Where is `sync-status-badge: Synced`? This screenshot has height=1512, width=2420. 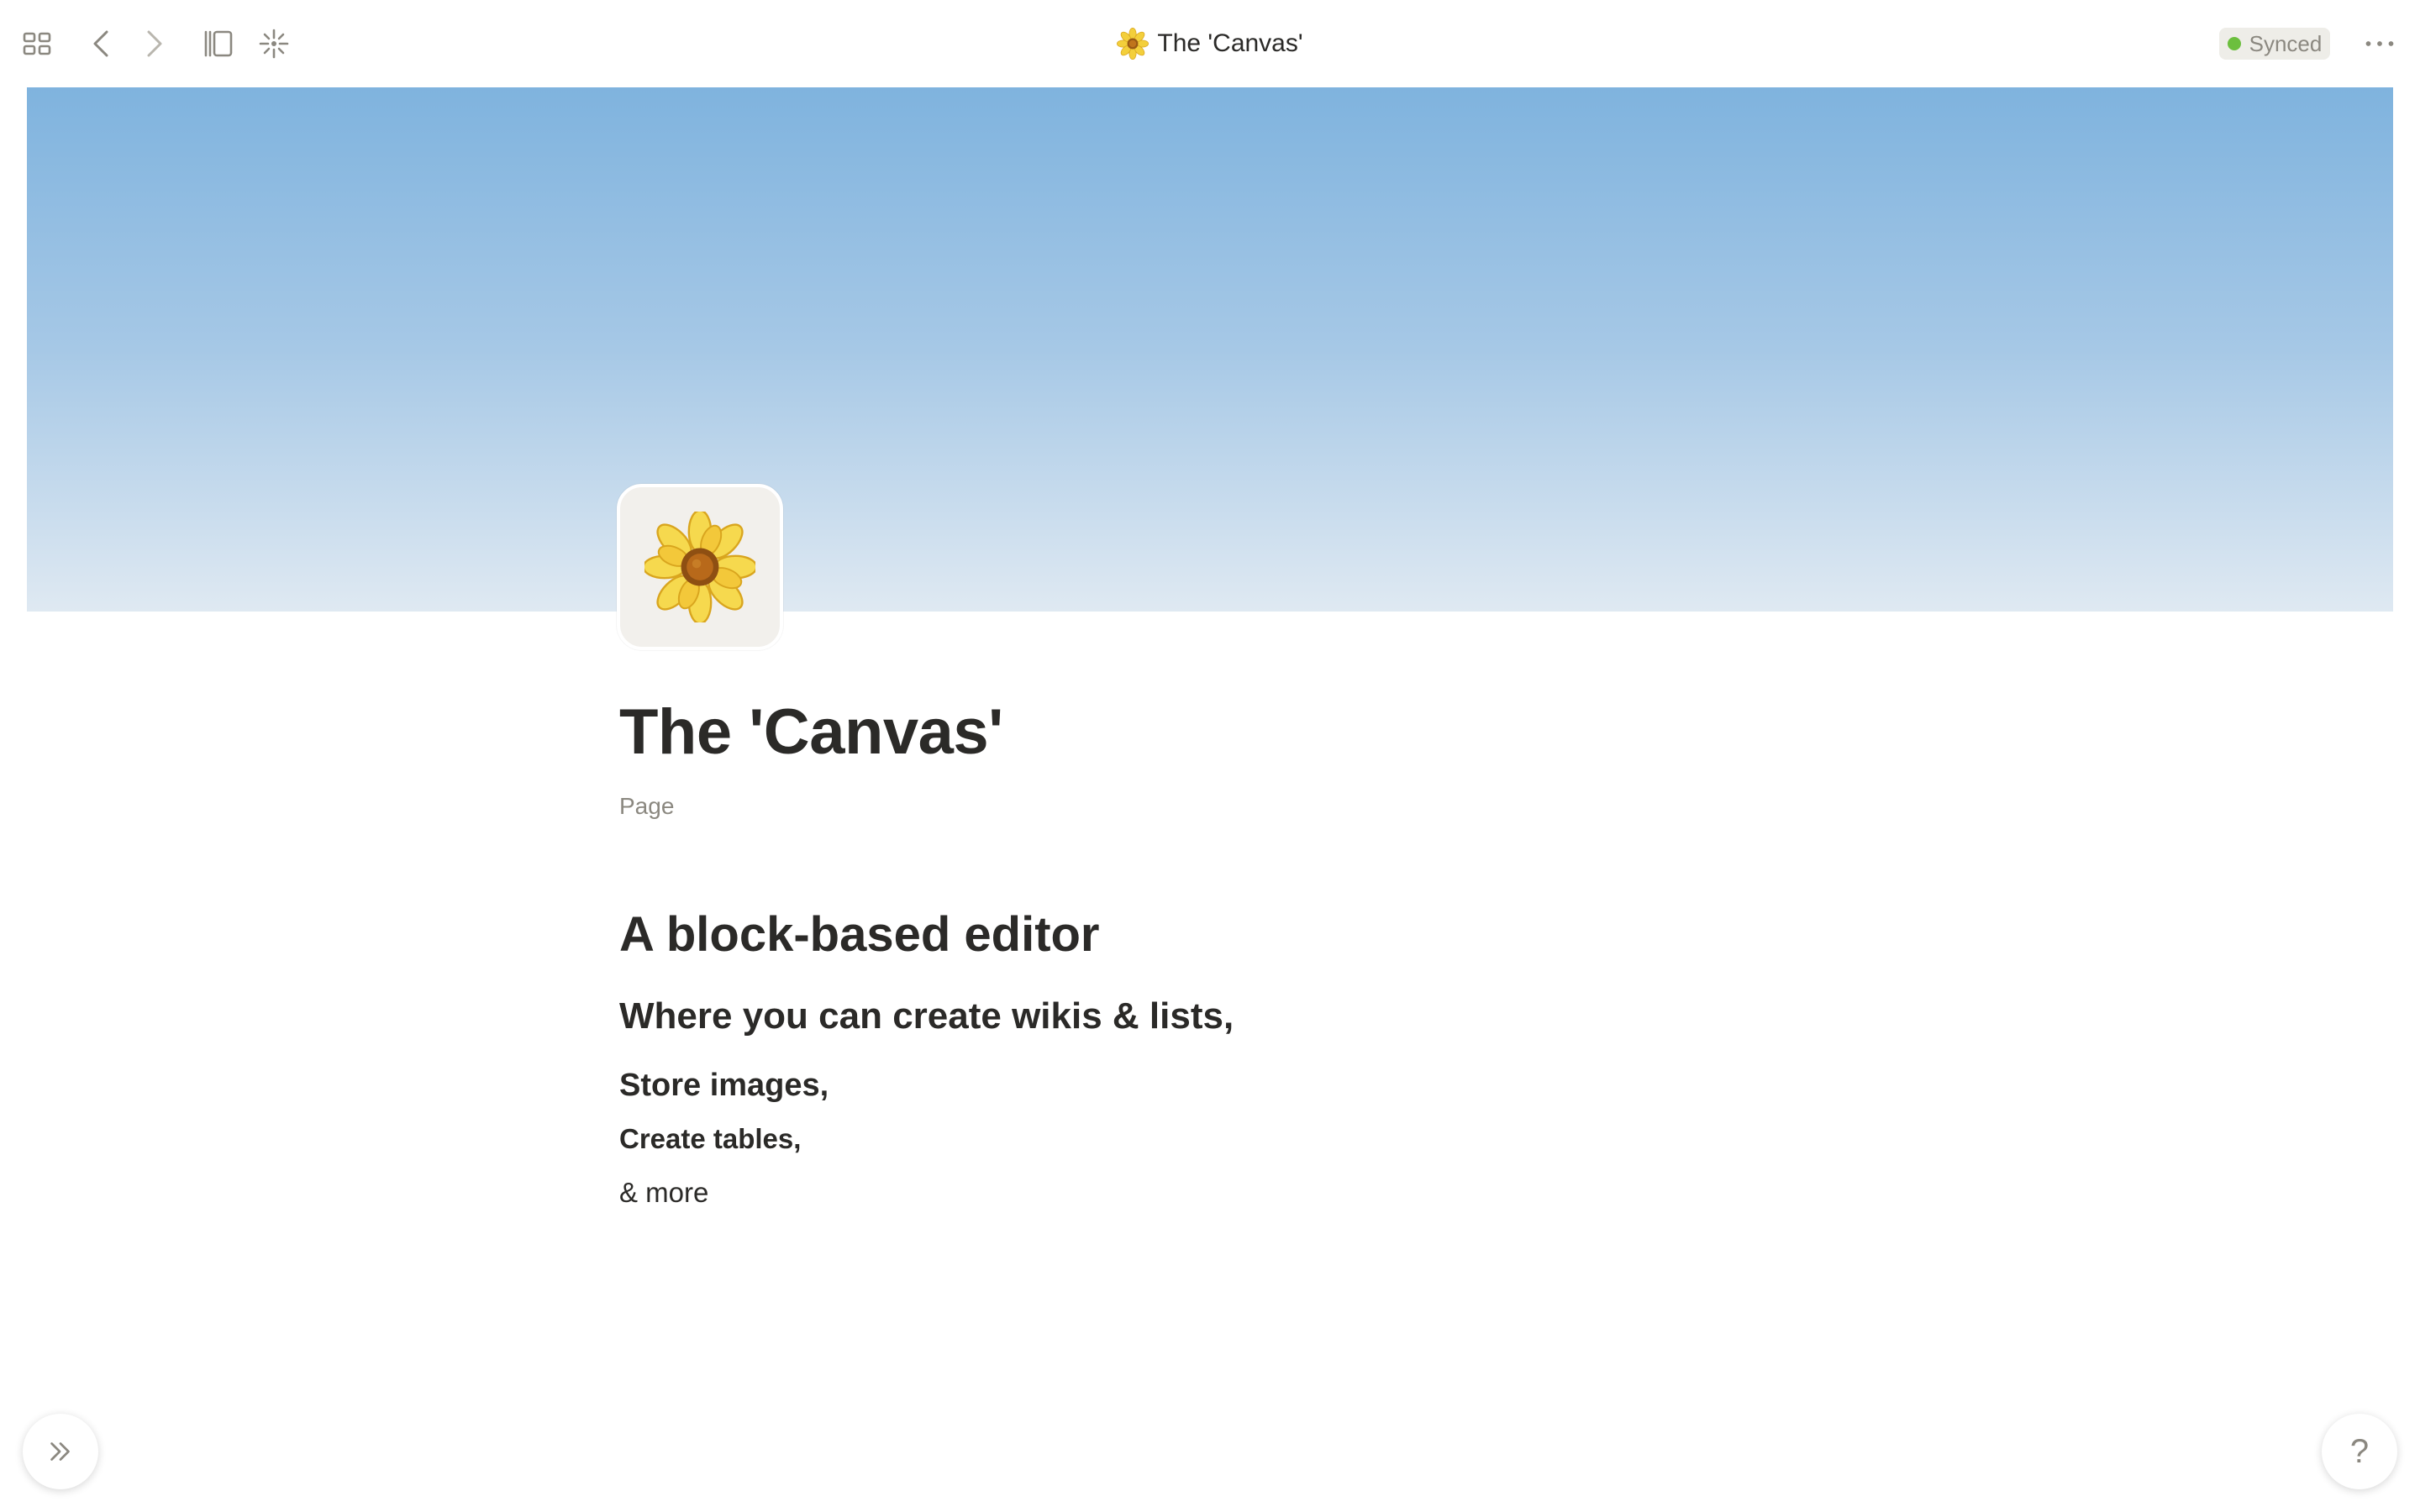
sync-status-badge: Synced is located at coordinates (2274, 44).